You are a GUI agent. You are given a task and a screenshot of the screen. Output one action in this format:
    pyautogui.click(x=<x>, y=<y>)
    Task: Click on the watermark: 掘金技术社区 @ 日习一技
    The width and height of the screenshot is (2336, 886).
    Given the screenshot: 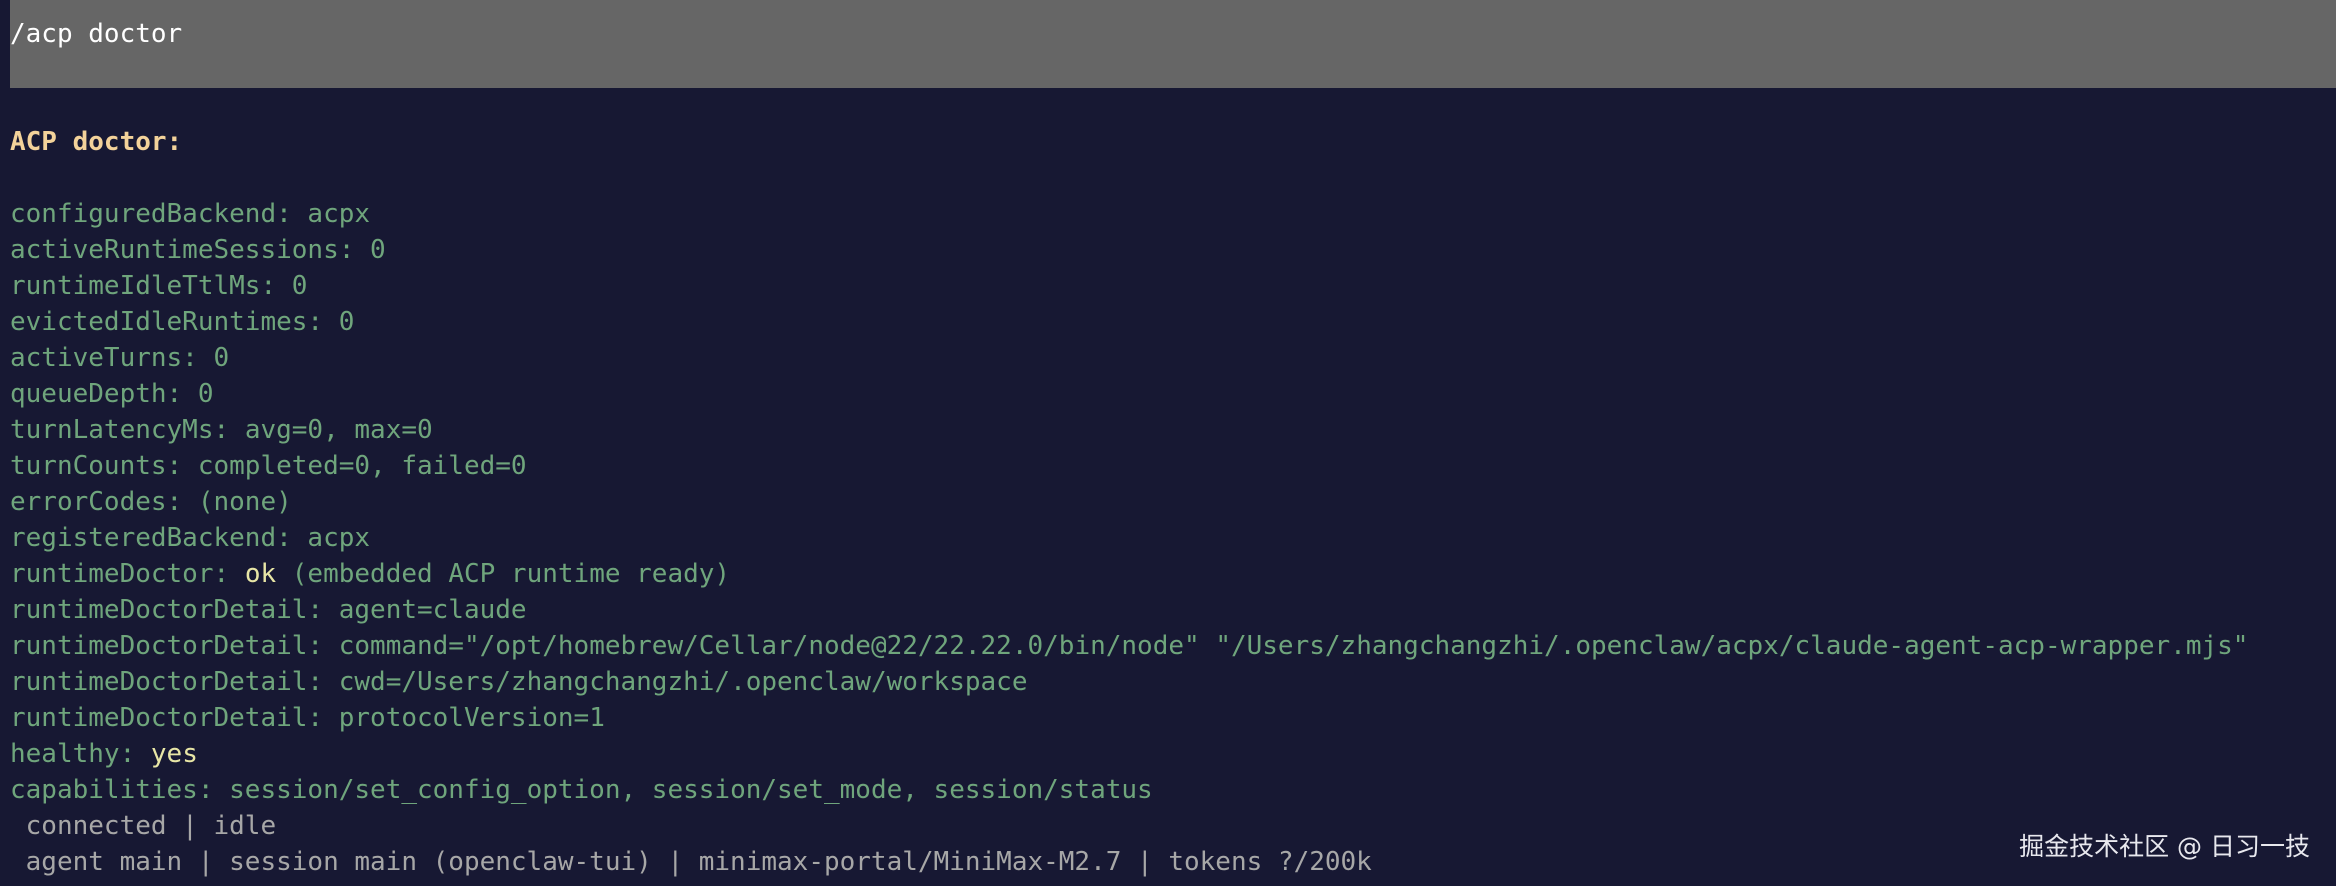 What is the action you would take?
    pyautogui.click(x=2164, y=846)
    